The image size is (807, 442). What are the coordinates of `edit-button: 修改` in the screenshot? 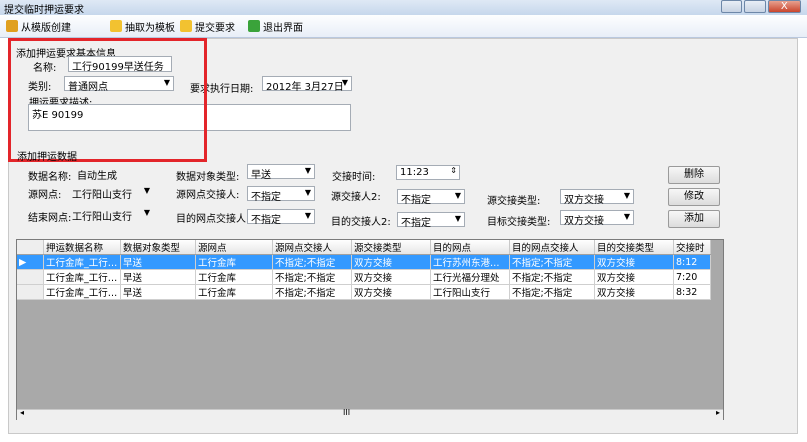 It's located at (694, 197).